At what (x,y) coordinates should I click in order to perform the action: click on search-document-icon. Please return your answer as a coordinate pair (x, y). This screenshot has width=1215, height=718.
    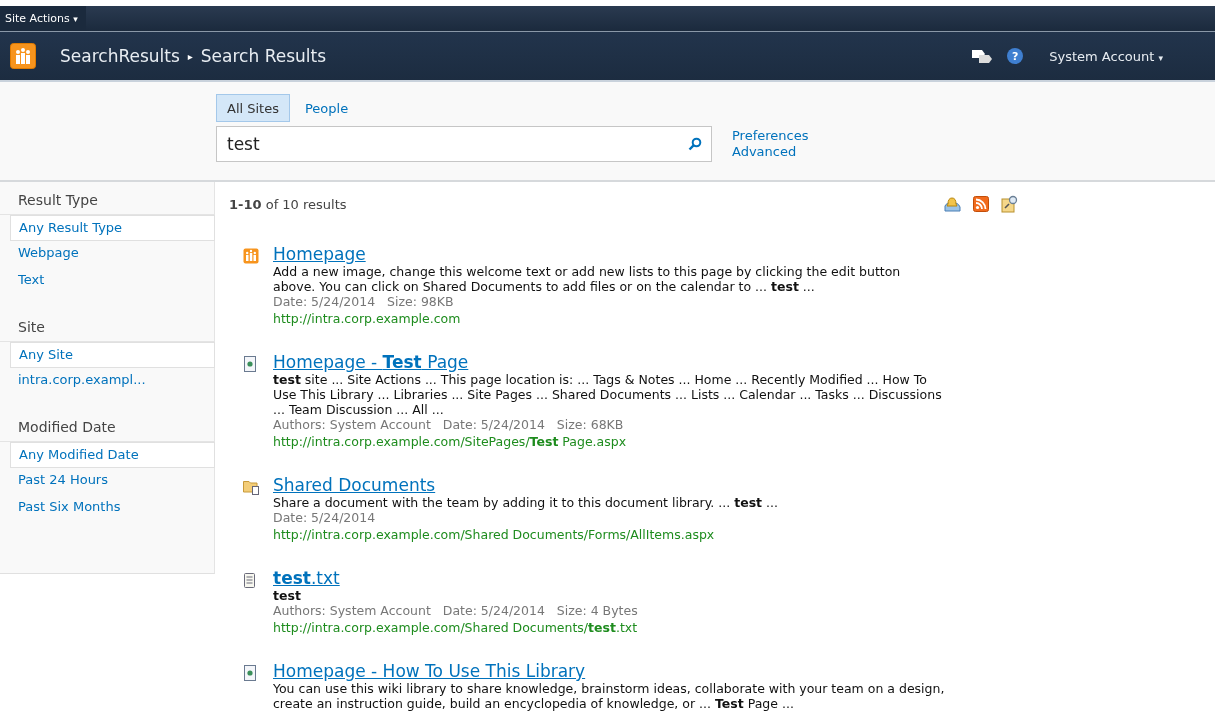
    Looking at the image, I should click on (1010, 204).